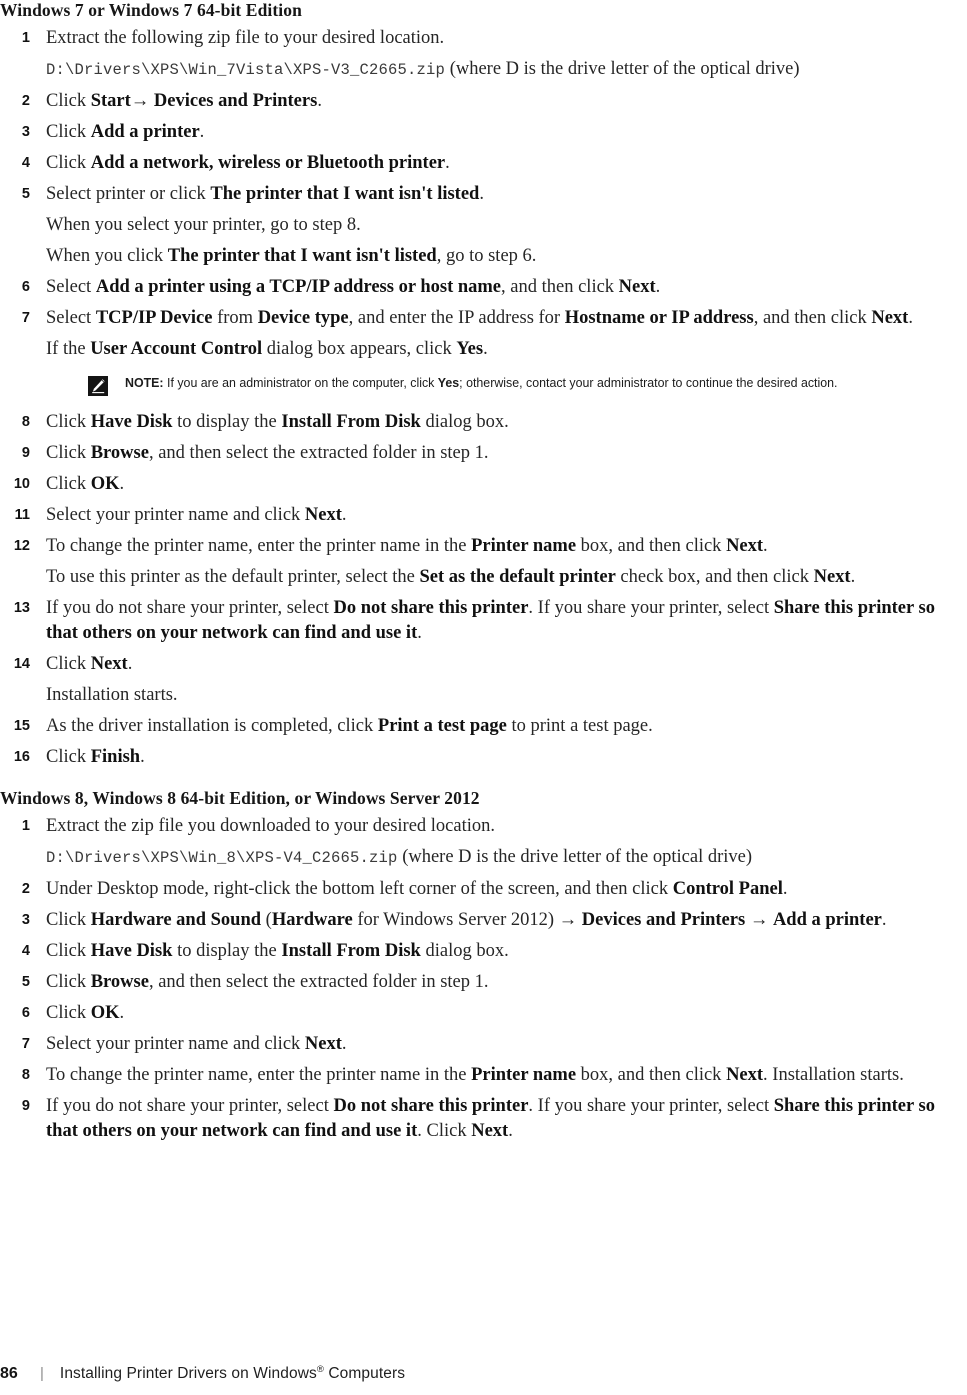 The height and width of the screenshot is (1395, 967). Describe the element at coordinates (25, 1075) in the screenshot. I see `step-number: 8` at that location.